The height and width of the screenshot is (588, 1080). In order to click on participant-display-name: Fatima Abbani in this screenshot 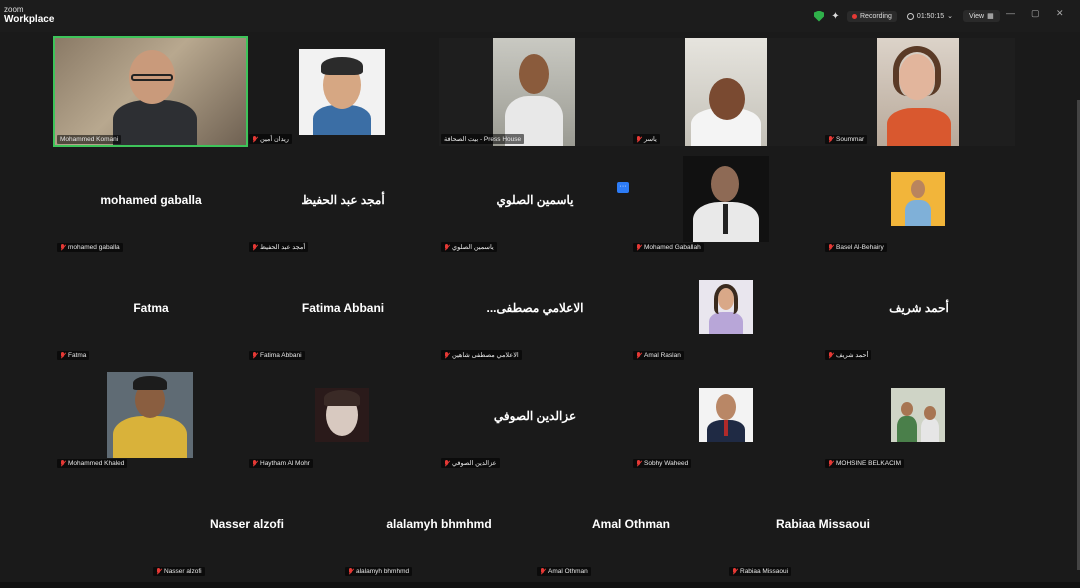, I will do `click(343, 308)`.